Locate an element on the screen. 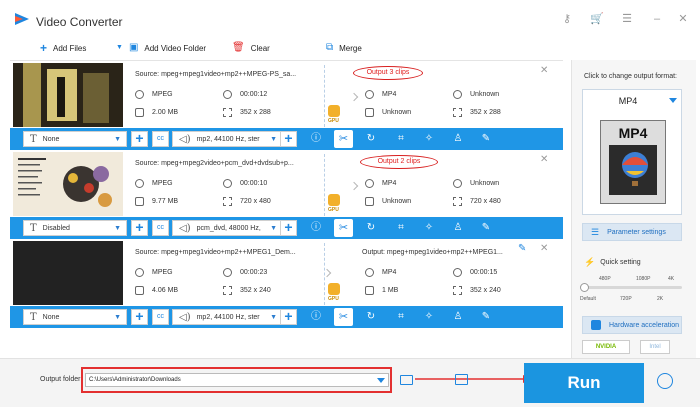 This screenshot has width=700, height=407. add-files-button: + Add Files is located at coordinates (63, 48).